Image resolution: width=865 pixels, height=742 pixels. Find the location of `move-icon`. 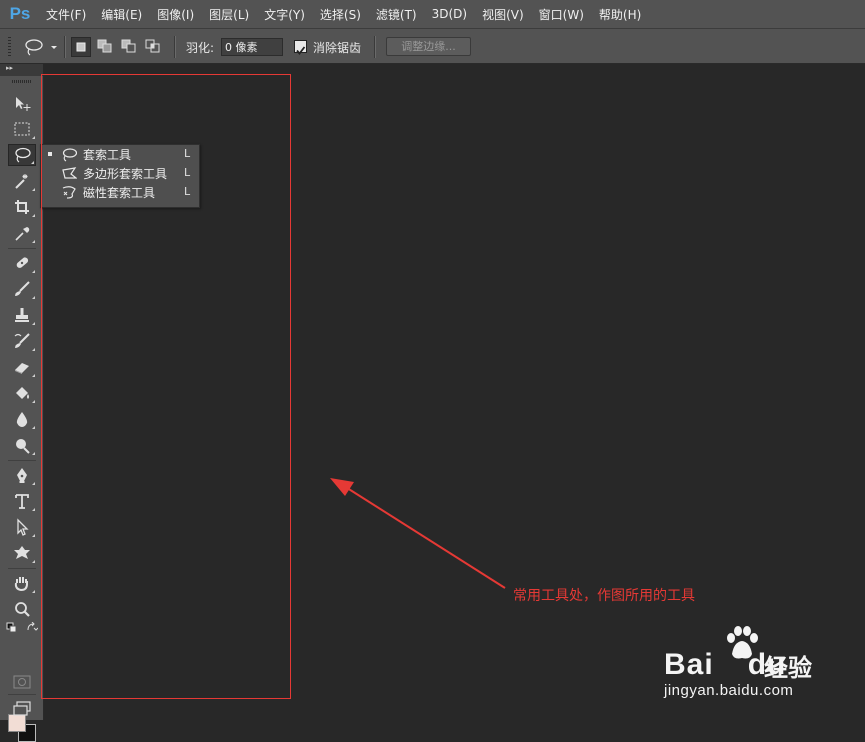

move-icon is located at coordinates (23, 104).